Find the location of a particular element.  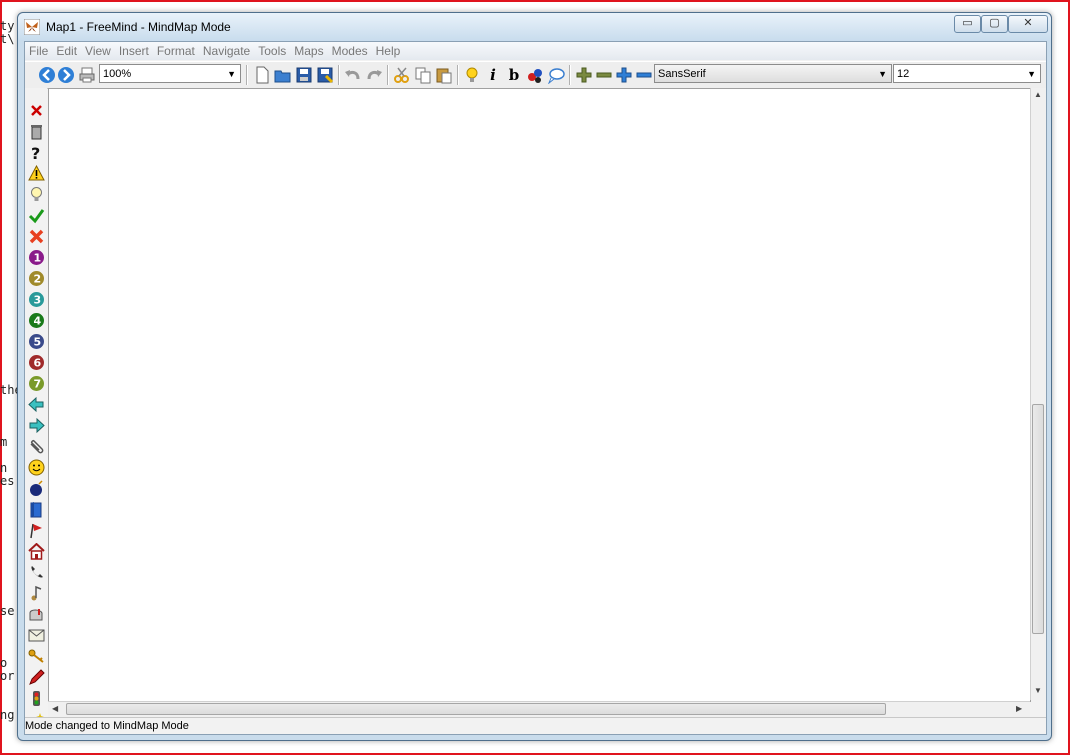

font-family-value: SansSerif is located at coordinates (682, 74).